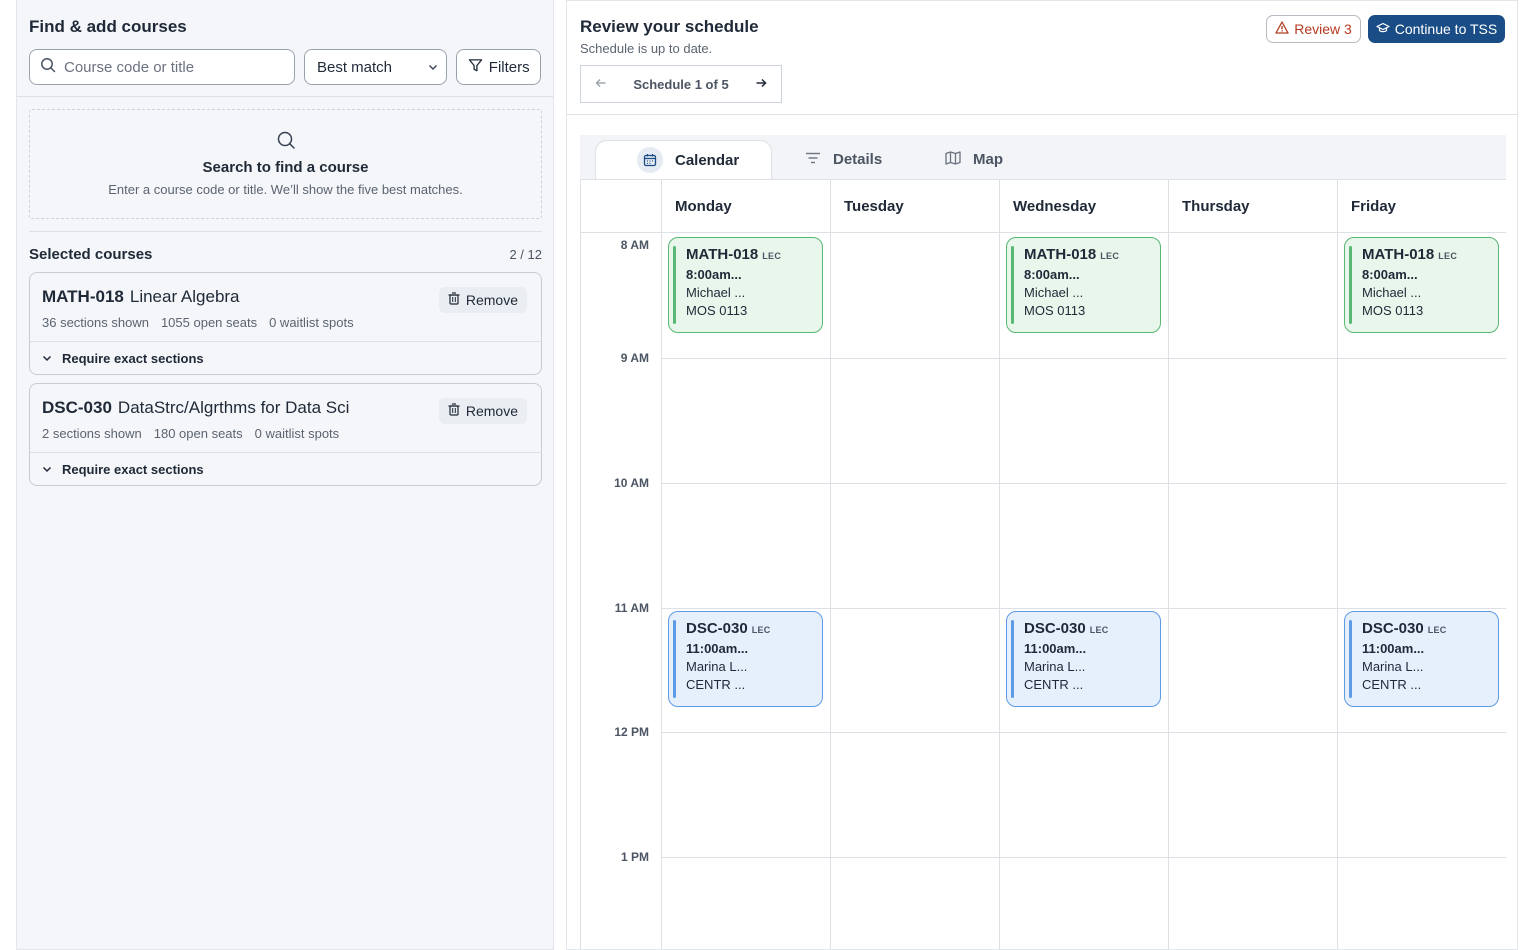 This screenshot has width=1534, height=950. I want to click on course-sections: 36 sections shown, so click(95, 322).